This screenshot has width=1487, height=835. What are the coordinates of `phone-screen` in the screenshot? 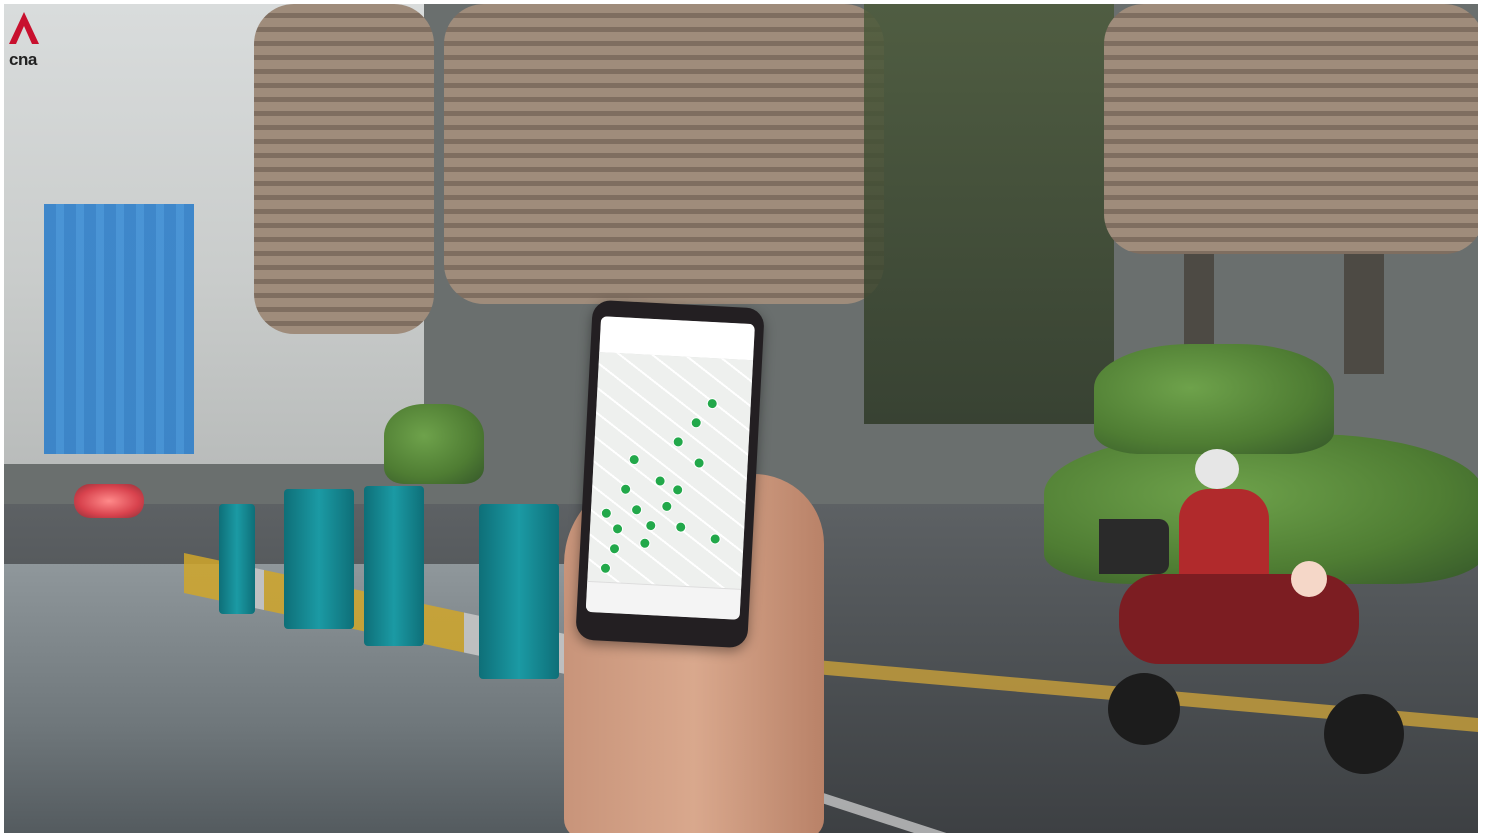 It's located at (670, 468).